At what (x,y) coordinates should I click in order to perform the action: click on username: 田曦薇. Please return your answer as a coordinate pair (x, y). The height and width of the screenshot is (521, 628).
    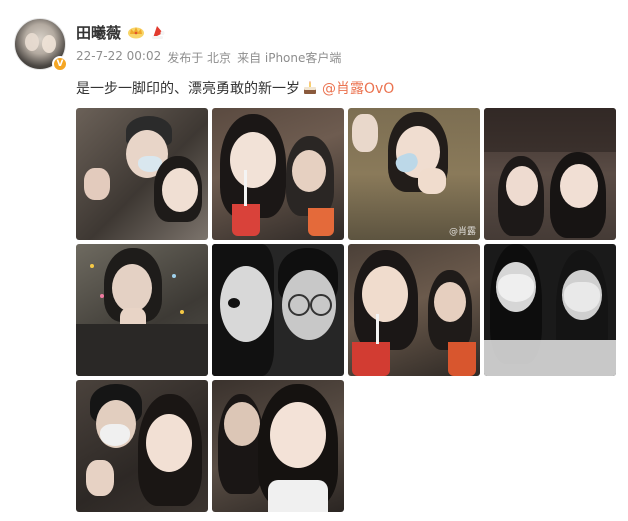
    Looking at the image, I should click on (98, 32).